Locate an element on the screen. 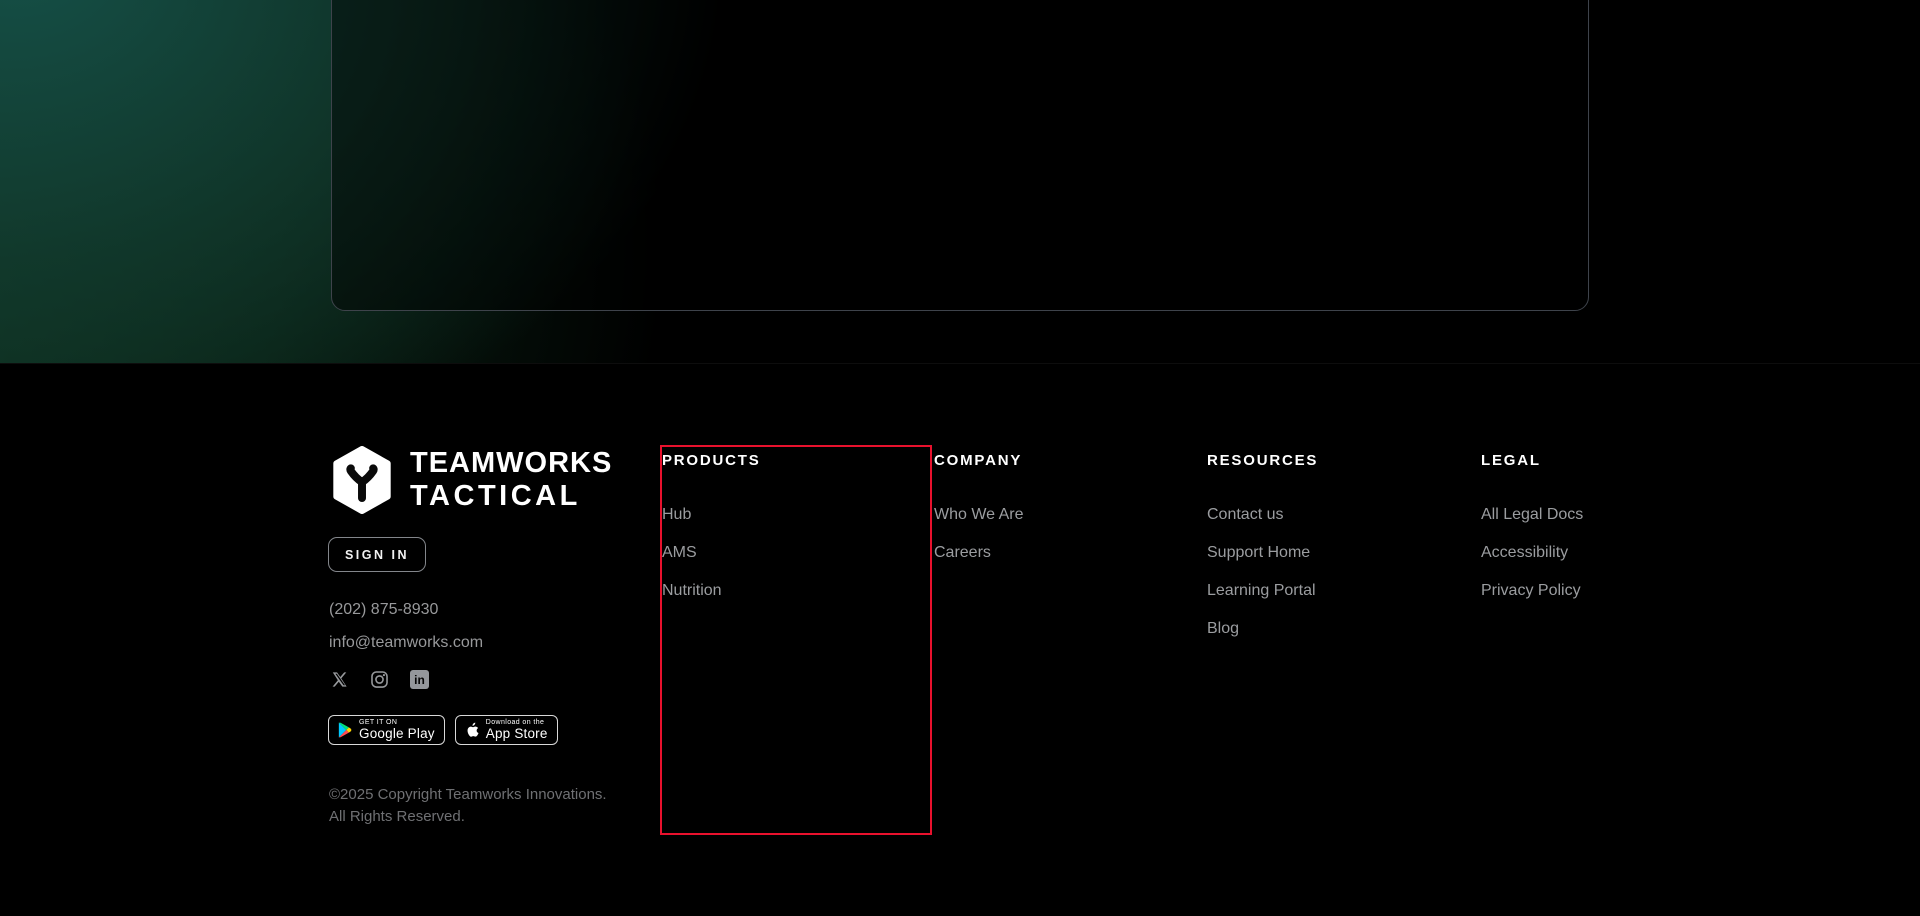  social-icons-row: in is located at coordinates (379, 679).